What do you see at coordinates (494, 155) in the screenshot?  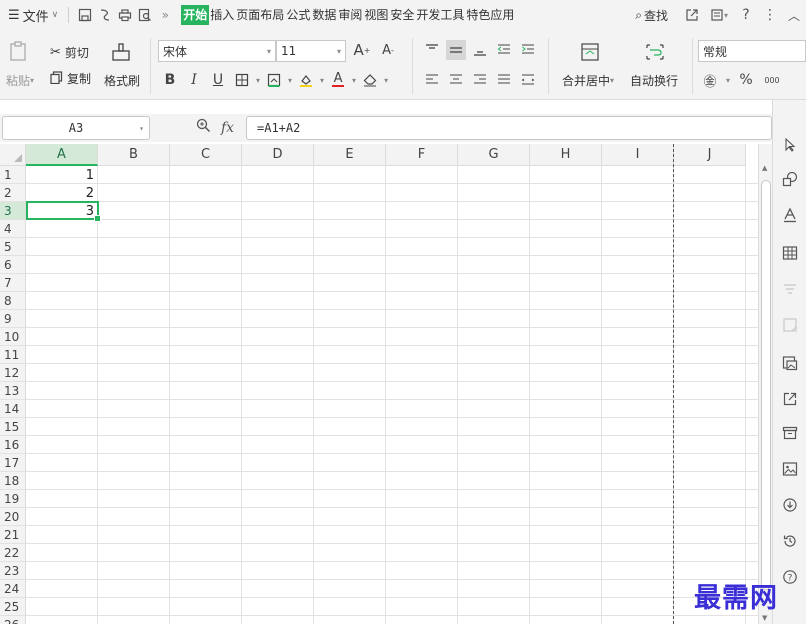 I see `column-header: G` at bounding box center [494, 155].